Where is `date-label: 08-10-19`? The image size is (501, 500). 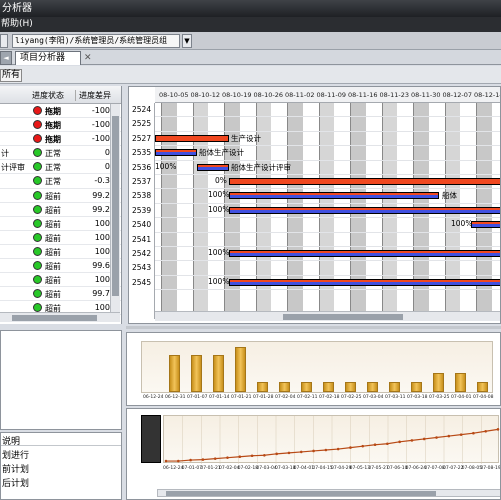
date-label: 08-10-19 is located at coordinates (237, 95).